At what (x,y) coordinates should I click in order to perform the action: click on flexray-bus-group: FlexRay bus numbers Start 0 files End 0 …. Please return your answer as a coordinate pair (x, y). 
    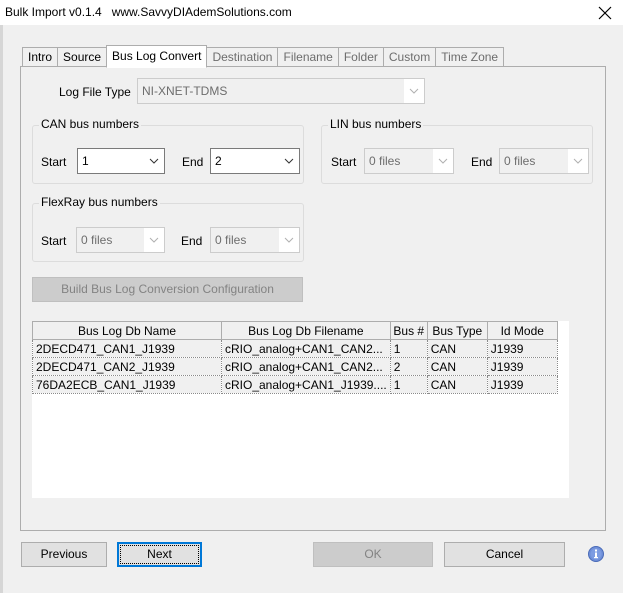
    Looking at the image, I should click on (168, 228).